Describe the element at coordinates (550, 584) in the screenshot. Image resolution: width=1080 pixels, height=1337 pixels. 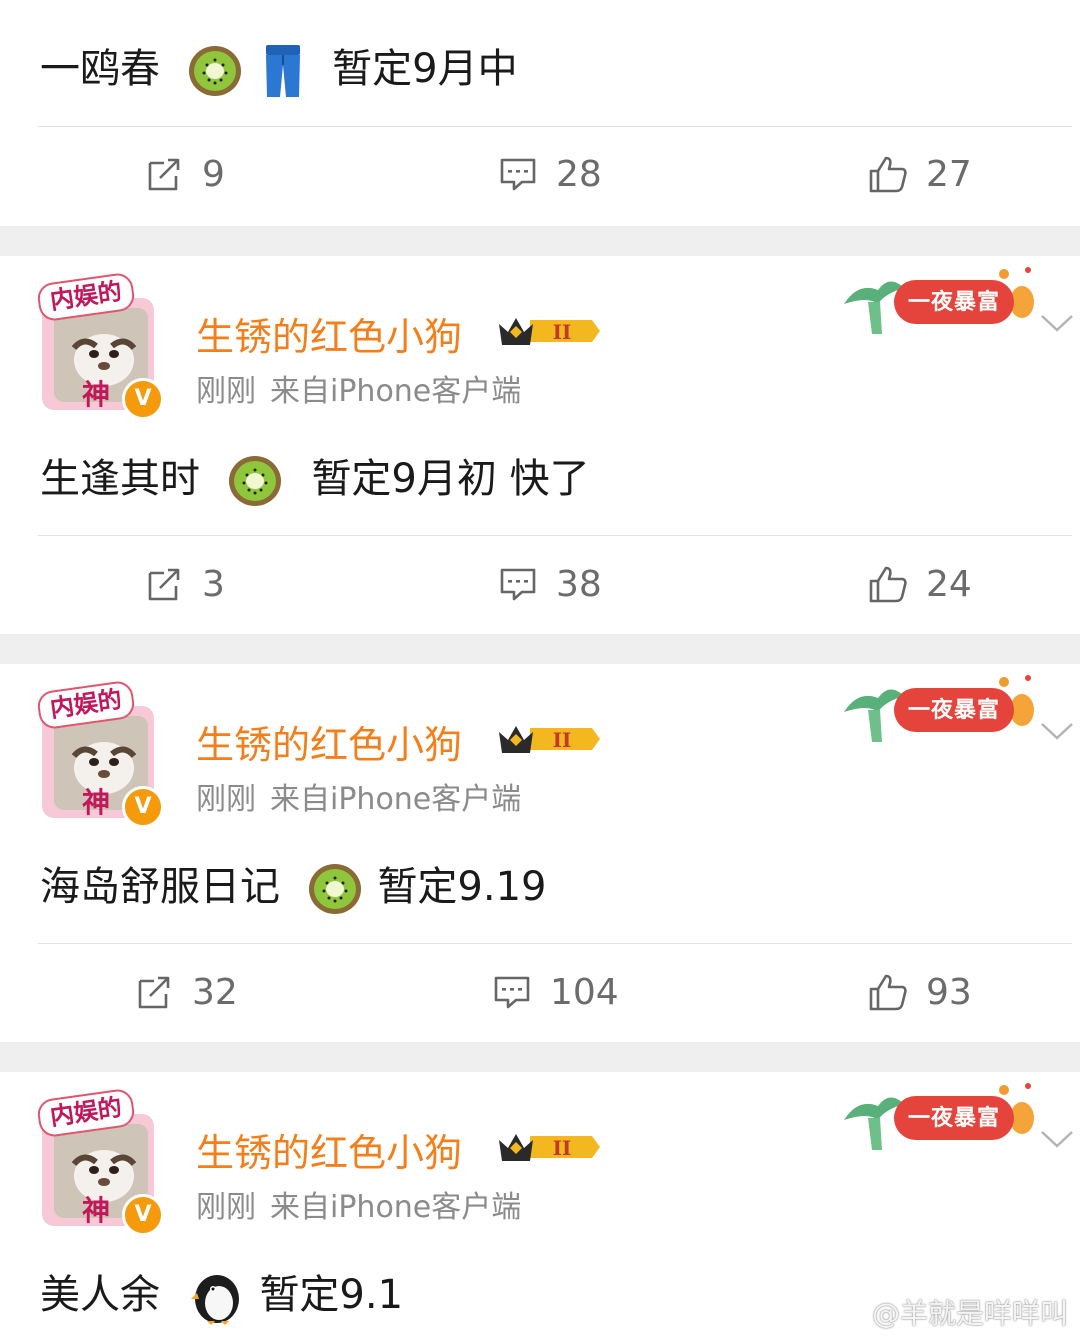
I see `comment-button: 38` at that location.